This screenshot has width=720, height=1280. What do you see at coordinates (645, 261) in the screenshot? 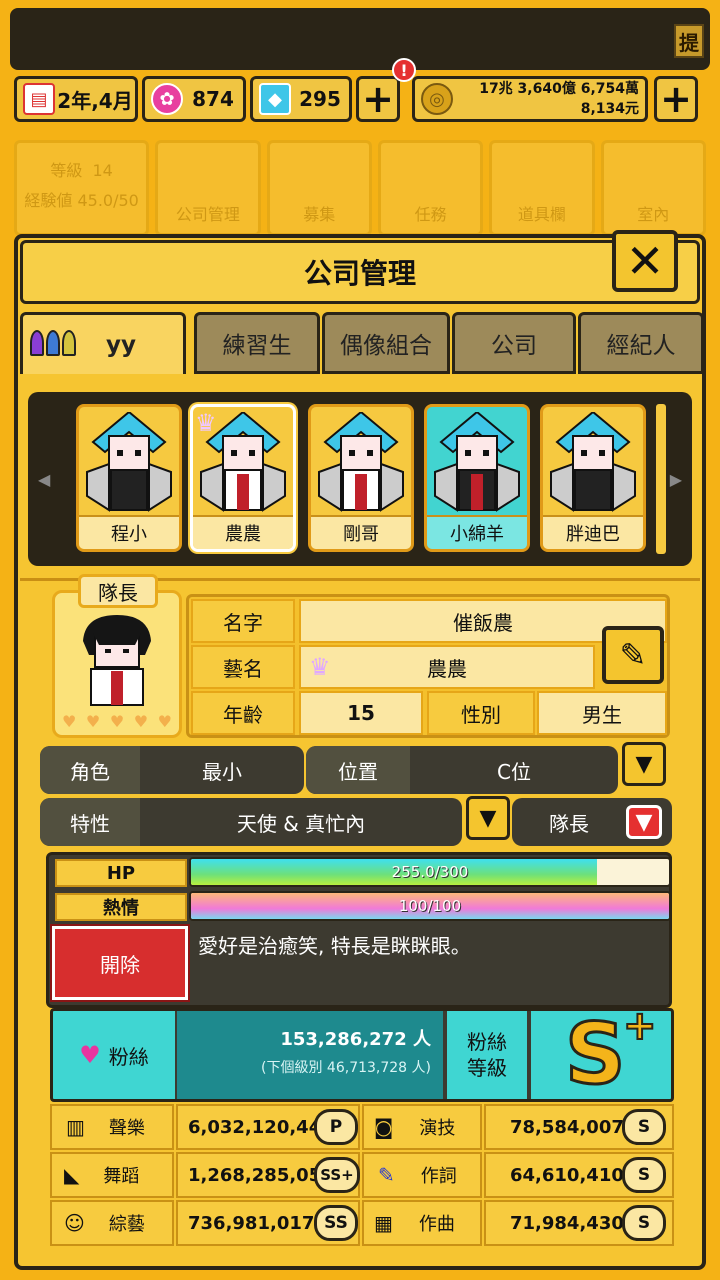
I see `close-button: ✕` at bounding box center [645, 261].